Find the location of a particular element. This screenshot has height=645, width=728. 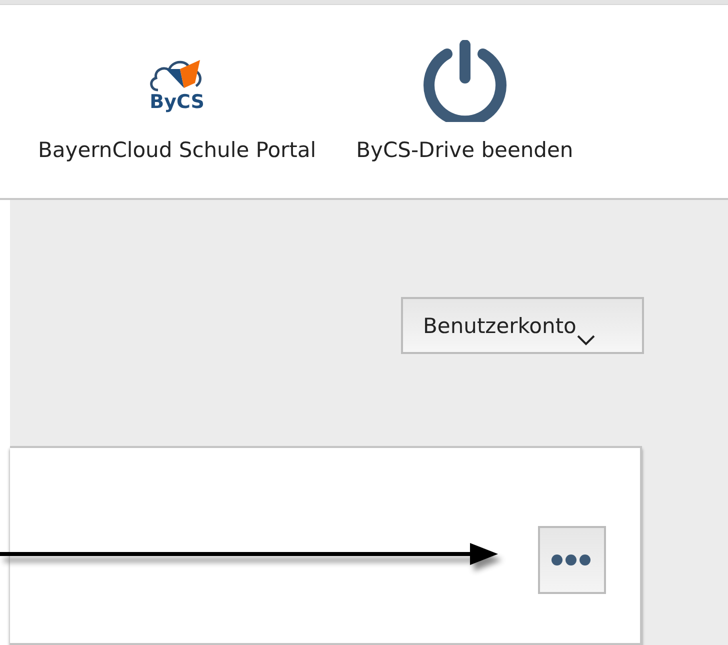

app-link: ByCS-Drive beenden is located at coordinates (457, 101).